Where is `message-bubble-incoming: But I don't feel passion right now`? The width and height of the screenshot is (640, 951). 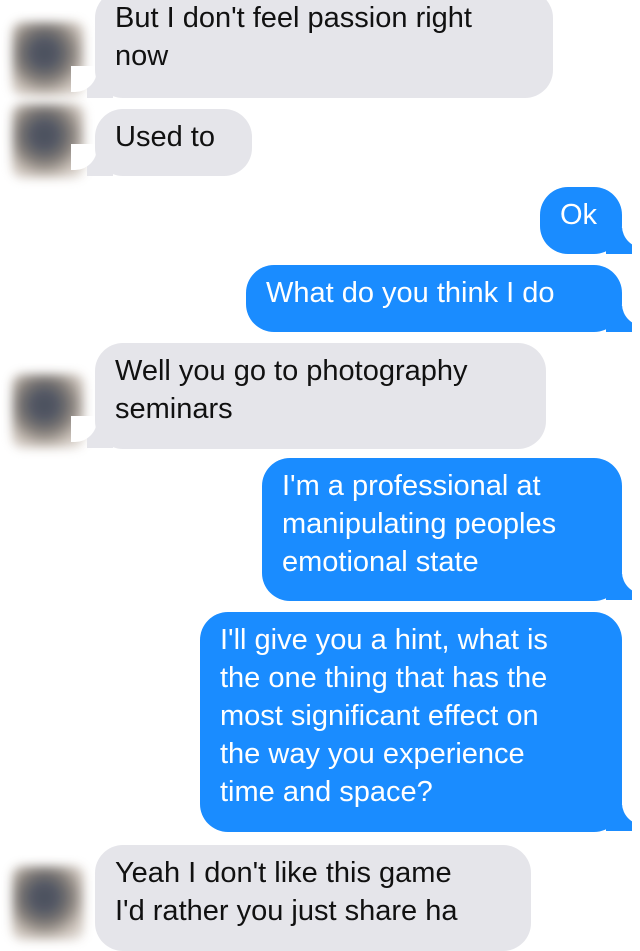 message-bubble-incoming: But I don't feel passion right now is located at coordinates (324, 49).